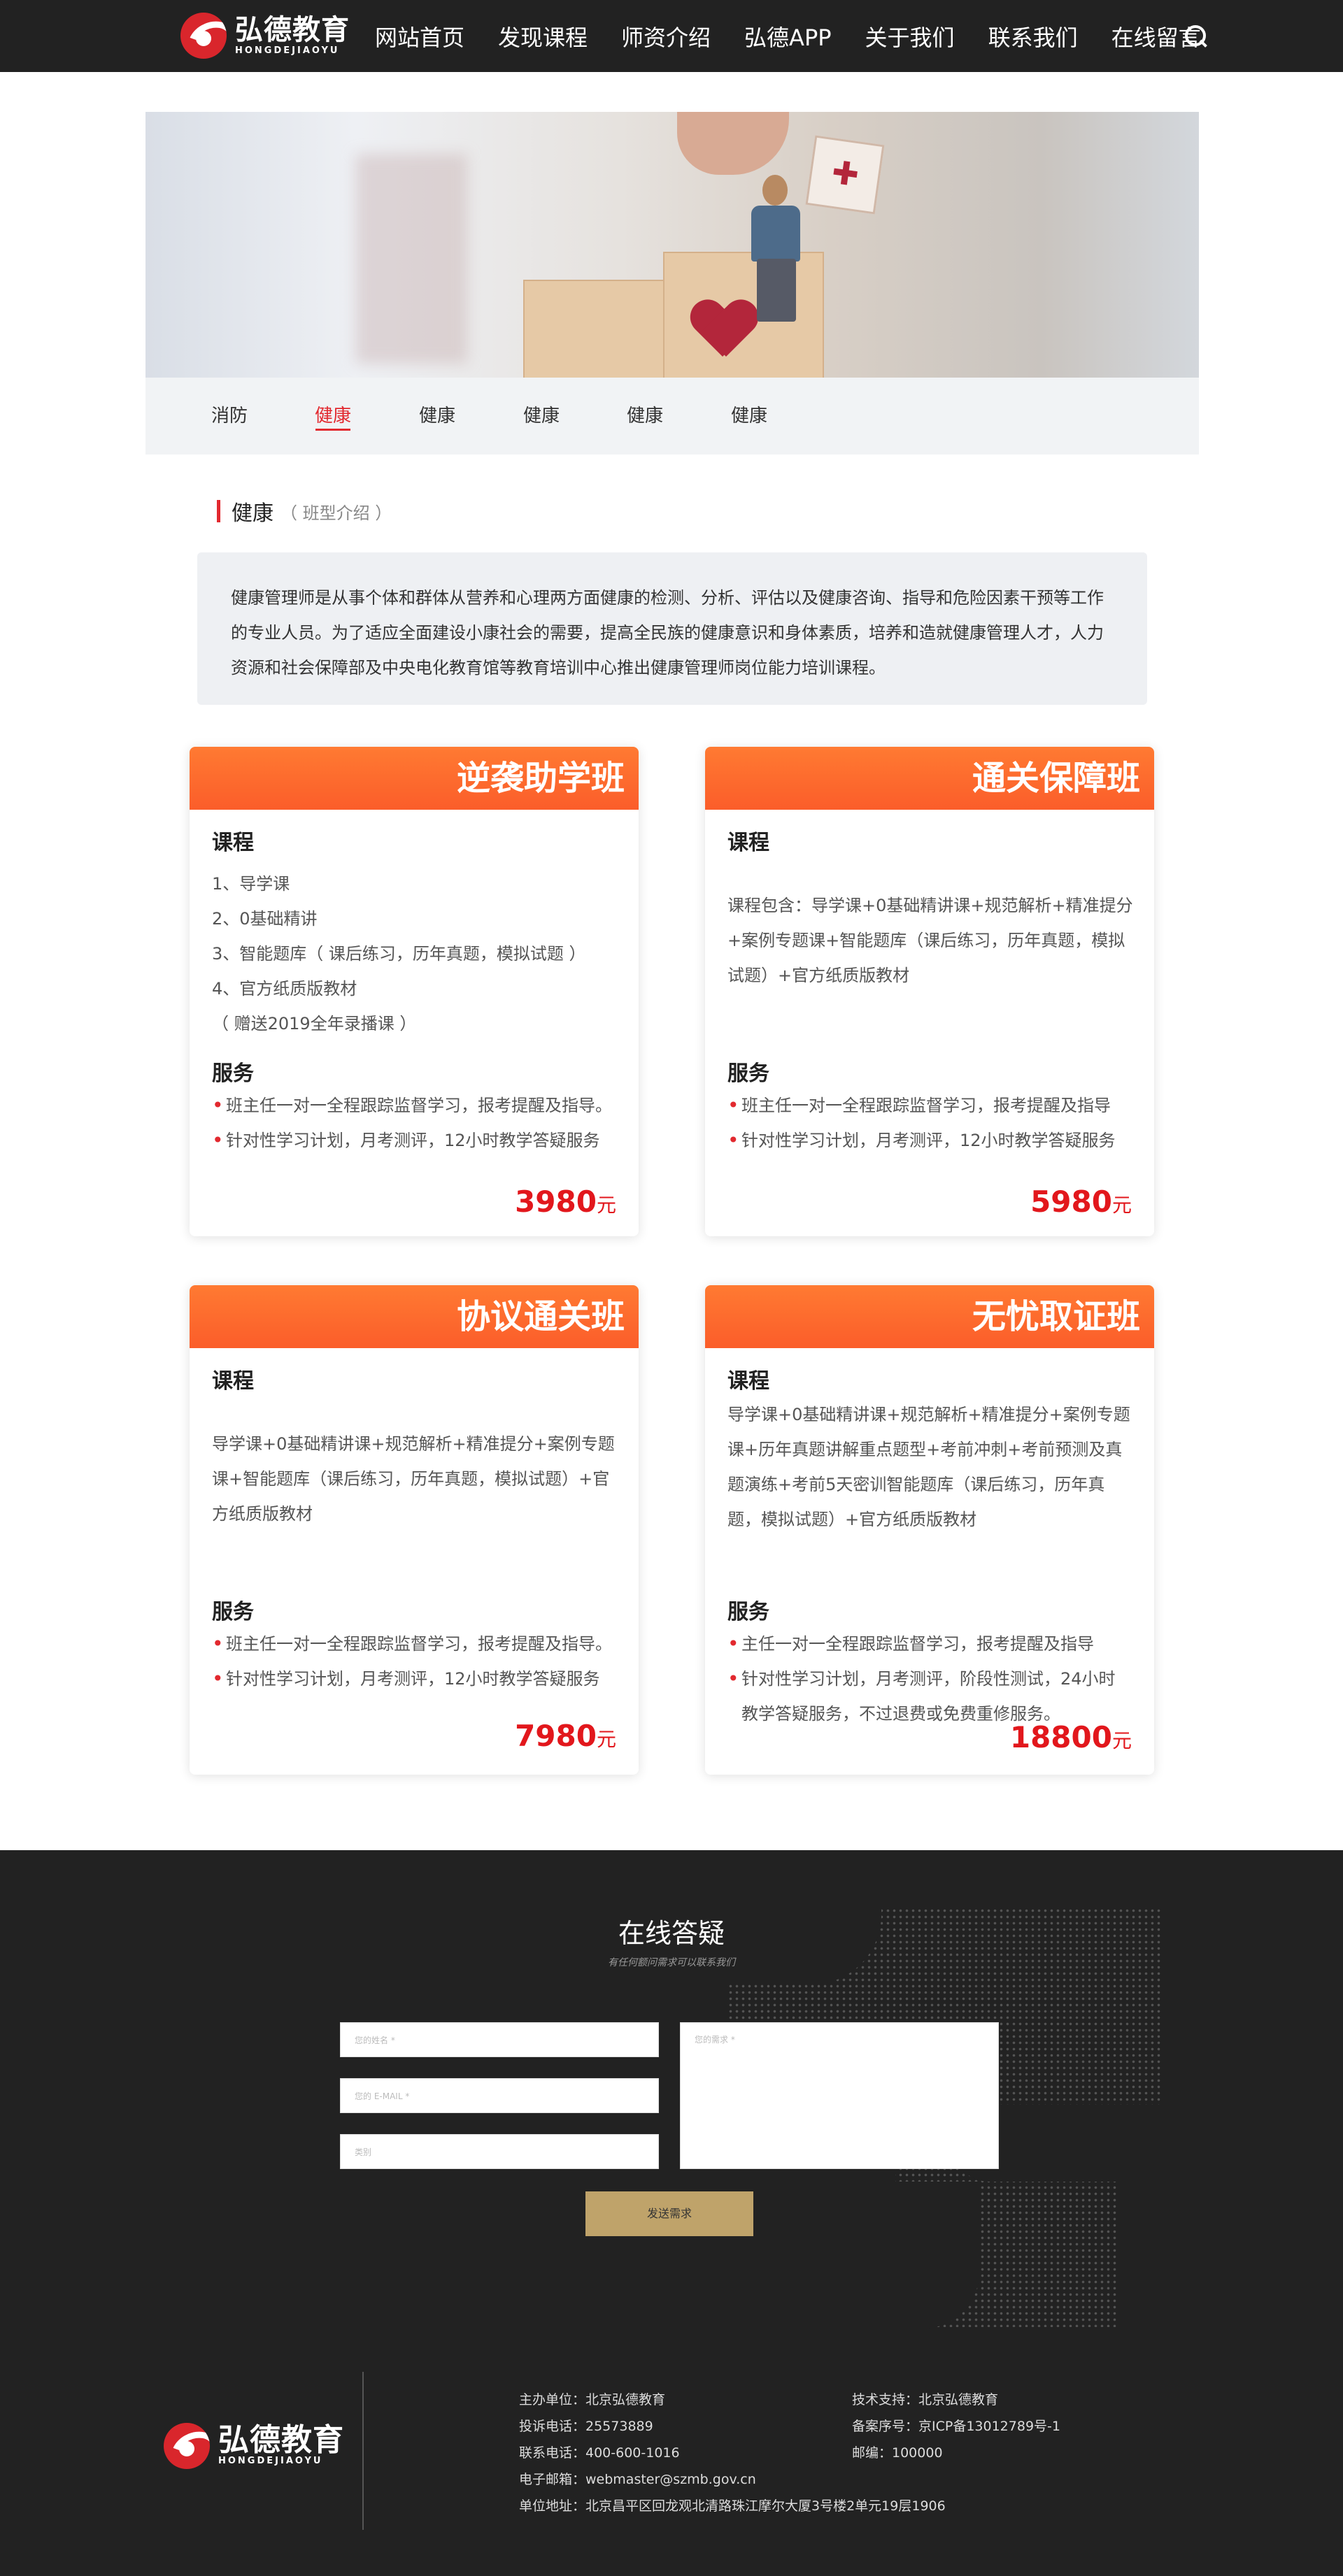  Describe the element at coordinates (251, 884) in the screenshot. I see `course-line: 1、导学课` at that location.